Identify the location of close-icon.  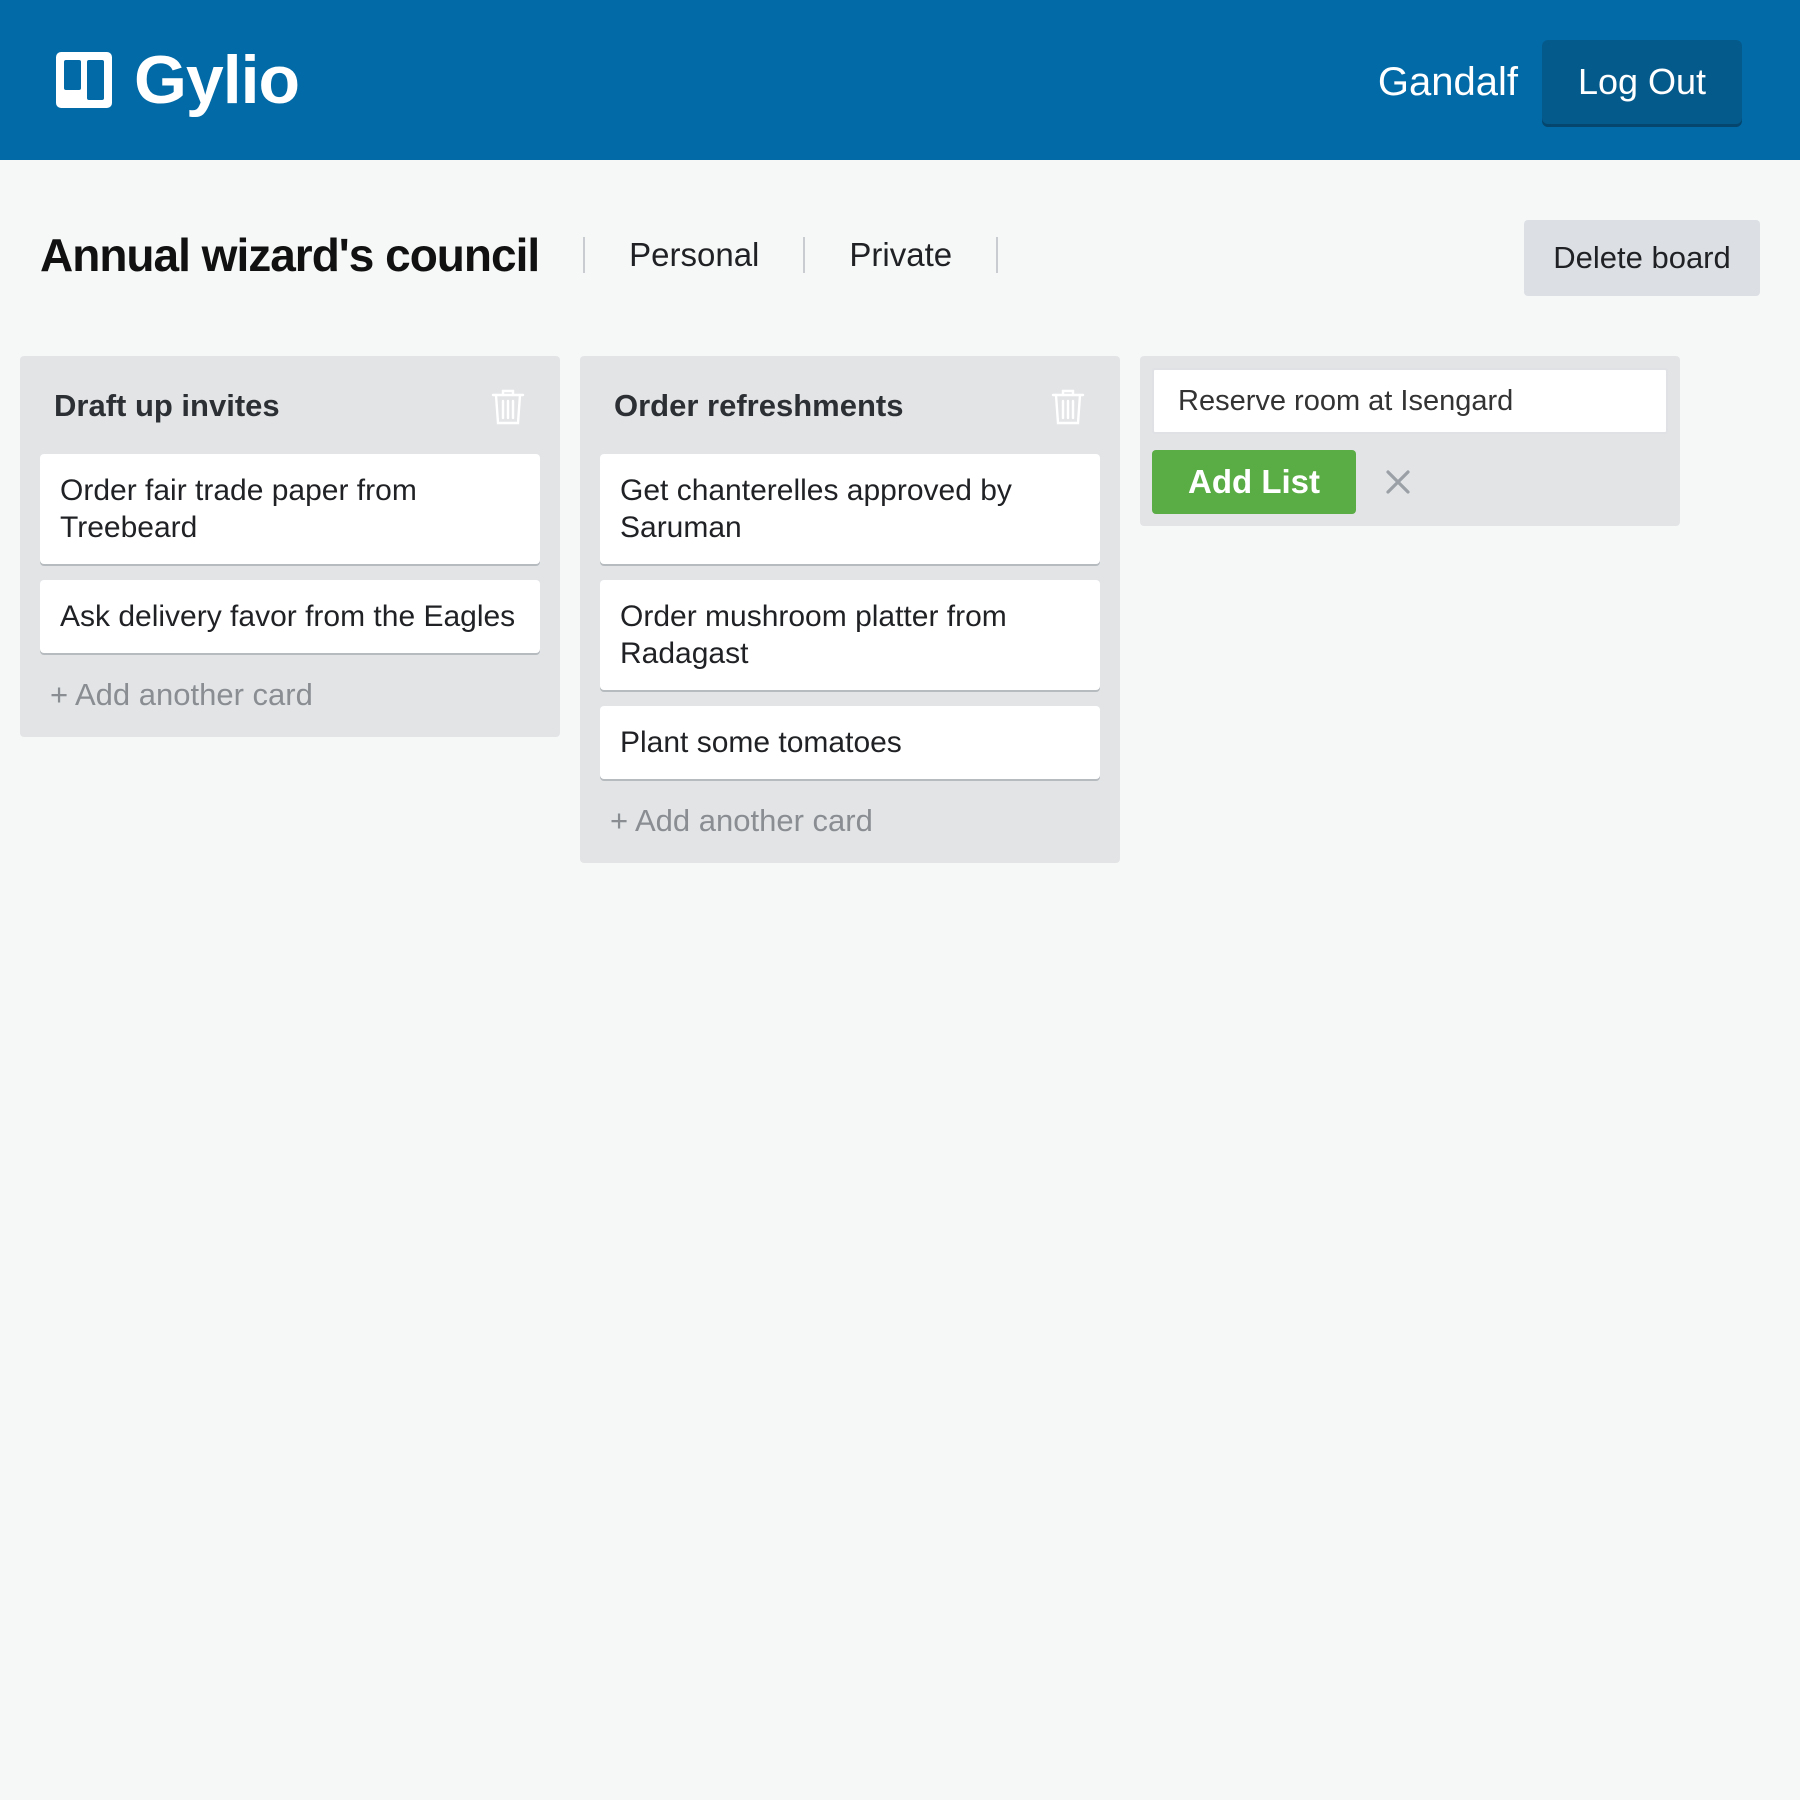
(1398, 482).